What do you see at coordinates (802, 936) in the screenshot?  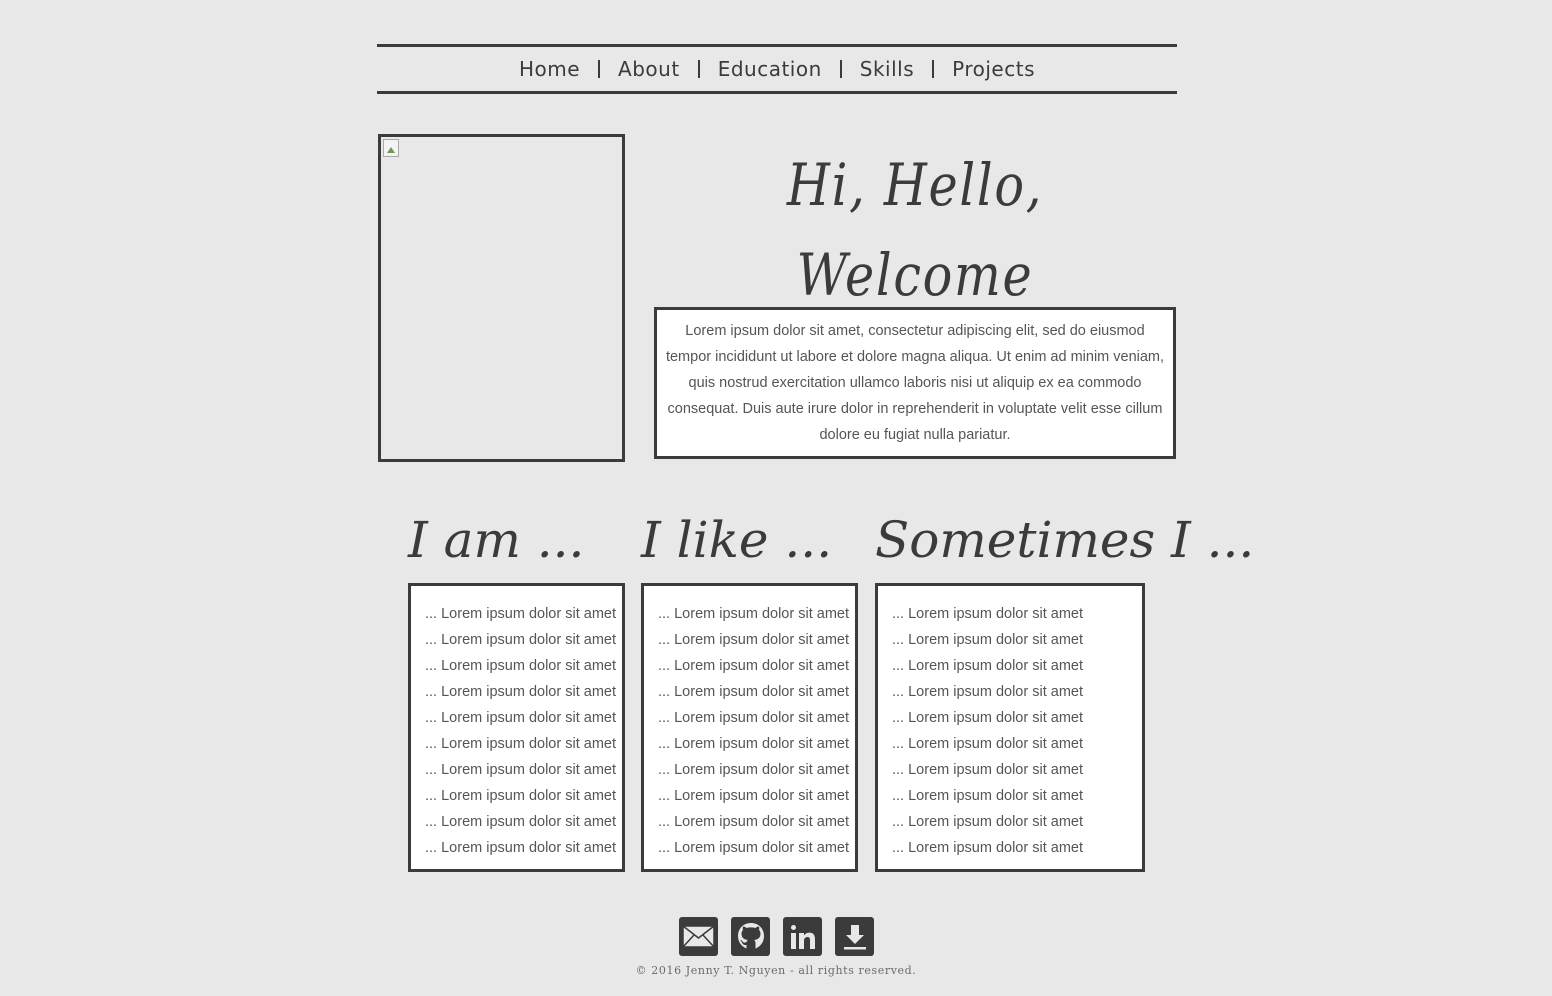 I see `linkedin-icon` at bounding box center [802, 936].